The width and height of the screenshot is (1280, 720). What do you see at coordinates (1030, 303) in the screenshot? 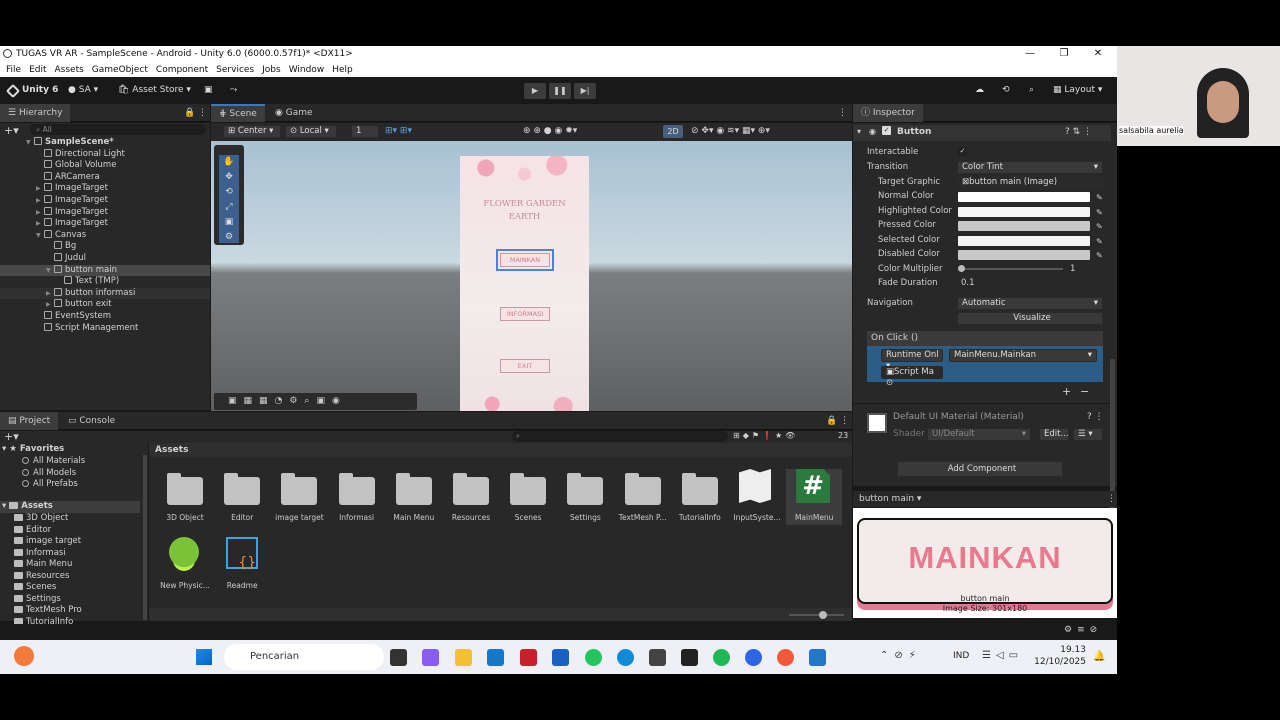
I see `navigation-dropdown: Automatic ▾` at bounding box center [1030, 303].